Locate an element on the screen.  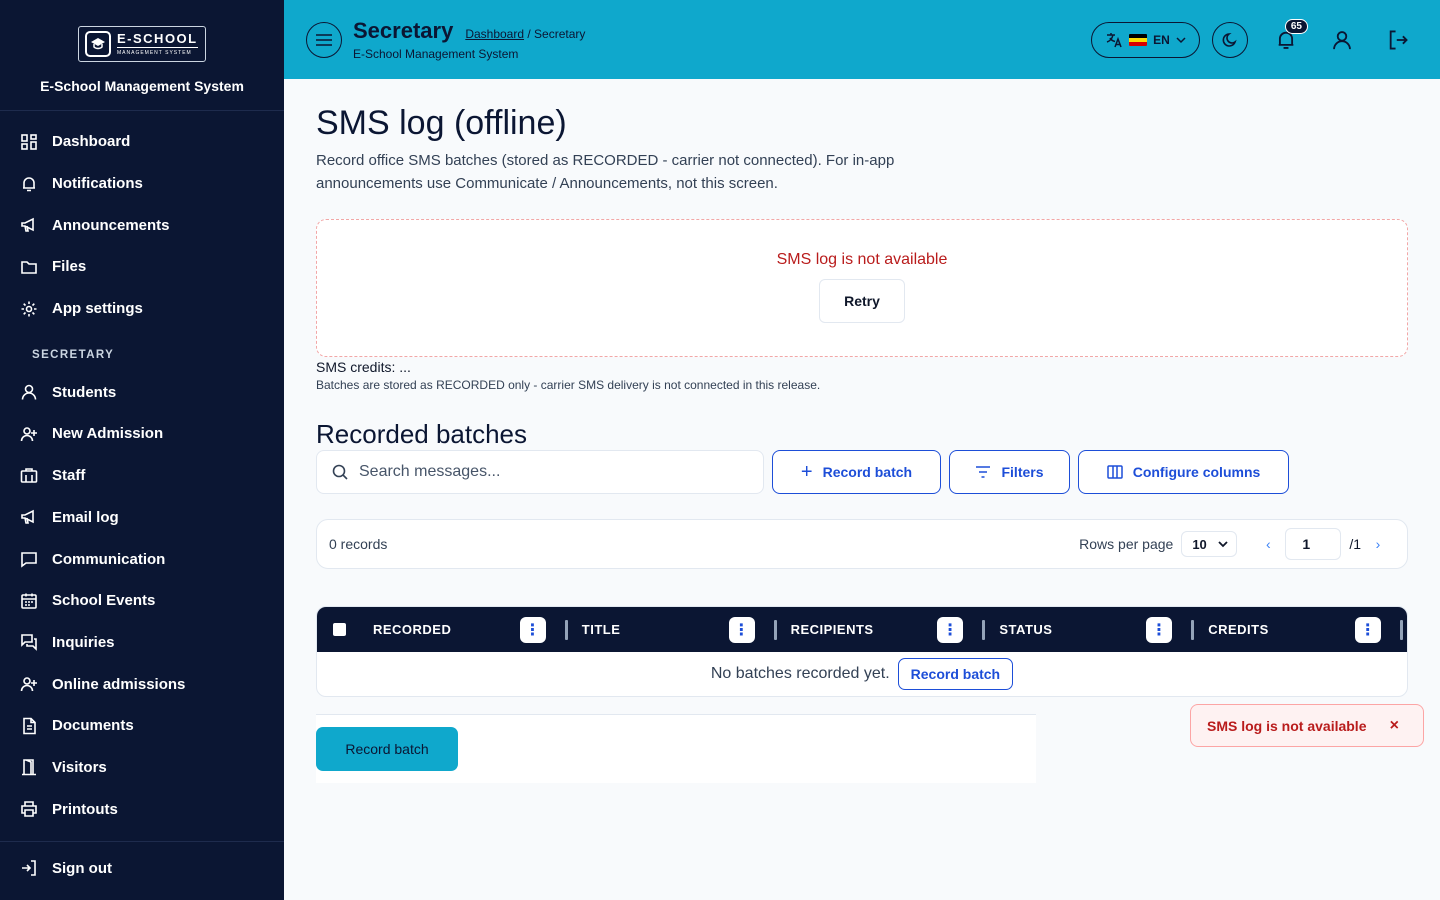
user-plus-icon is located at coordinates (28, 684).